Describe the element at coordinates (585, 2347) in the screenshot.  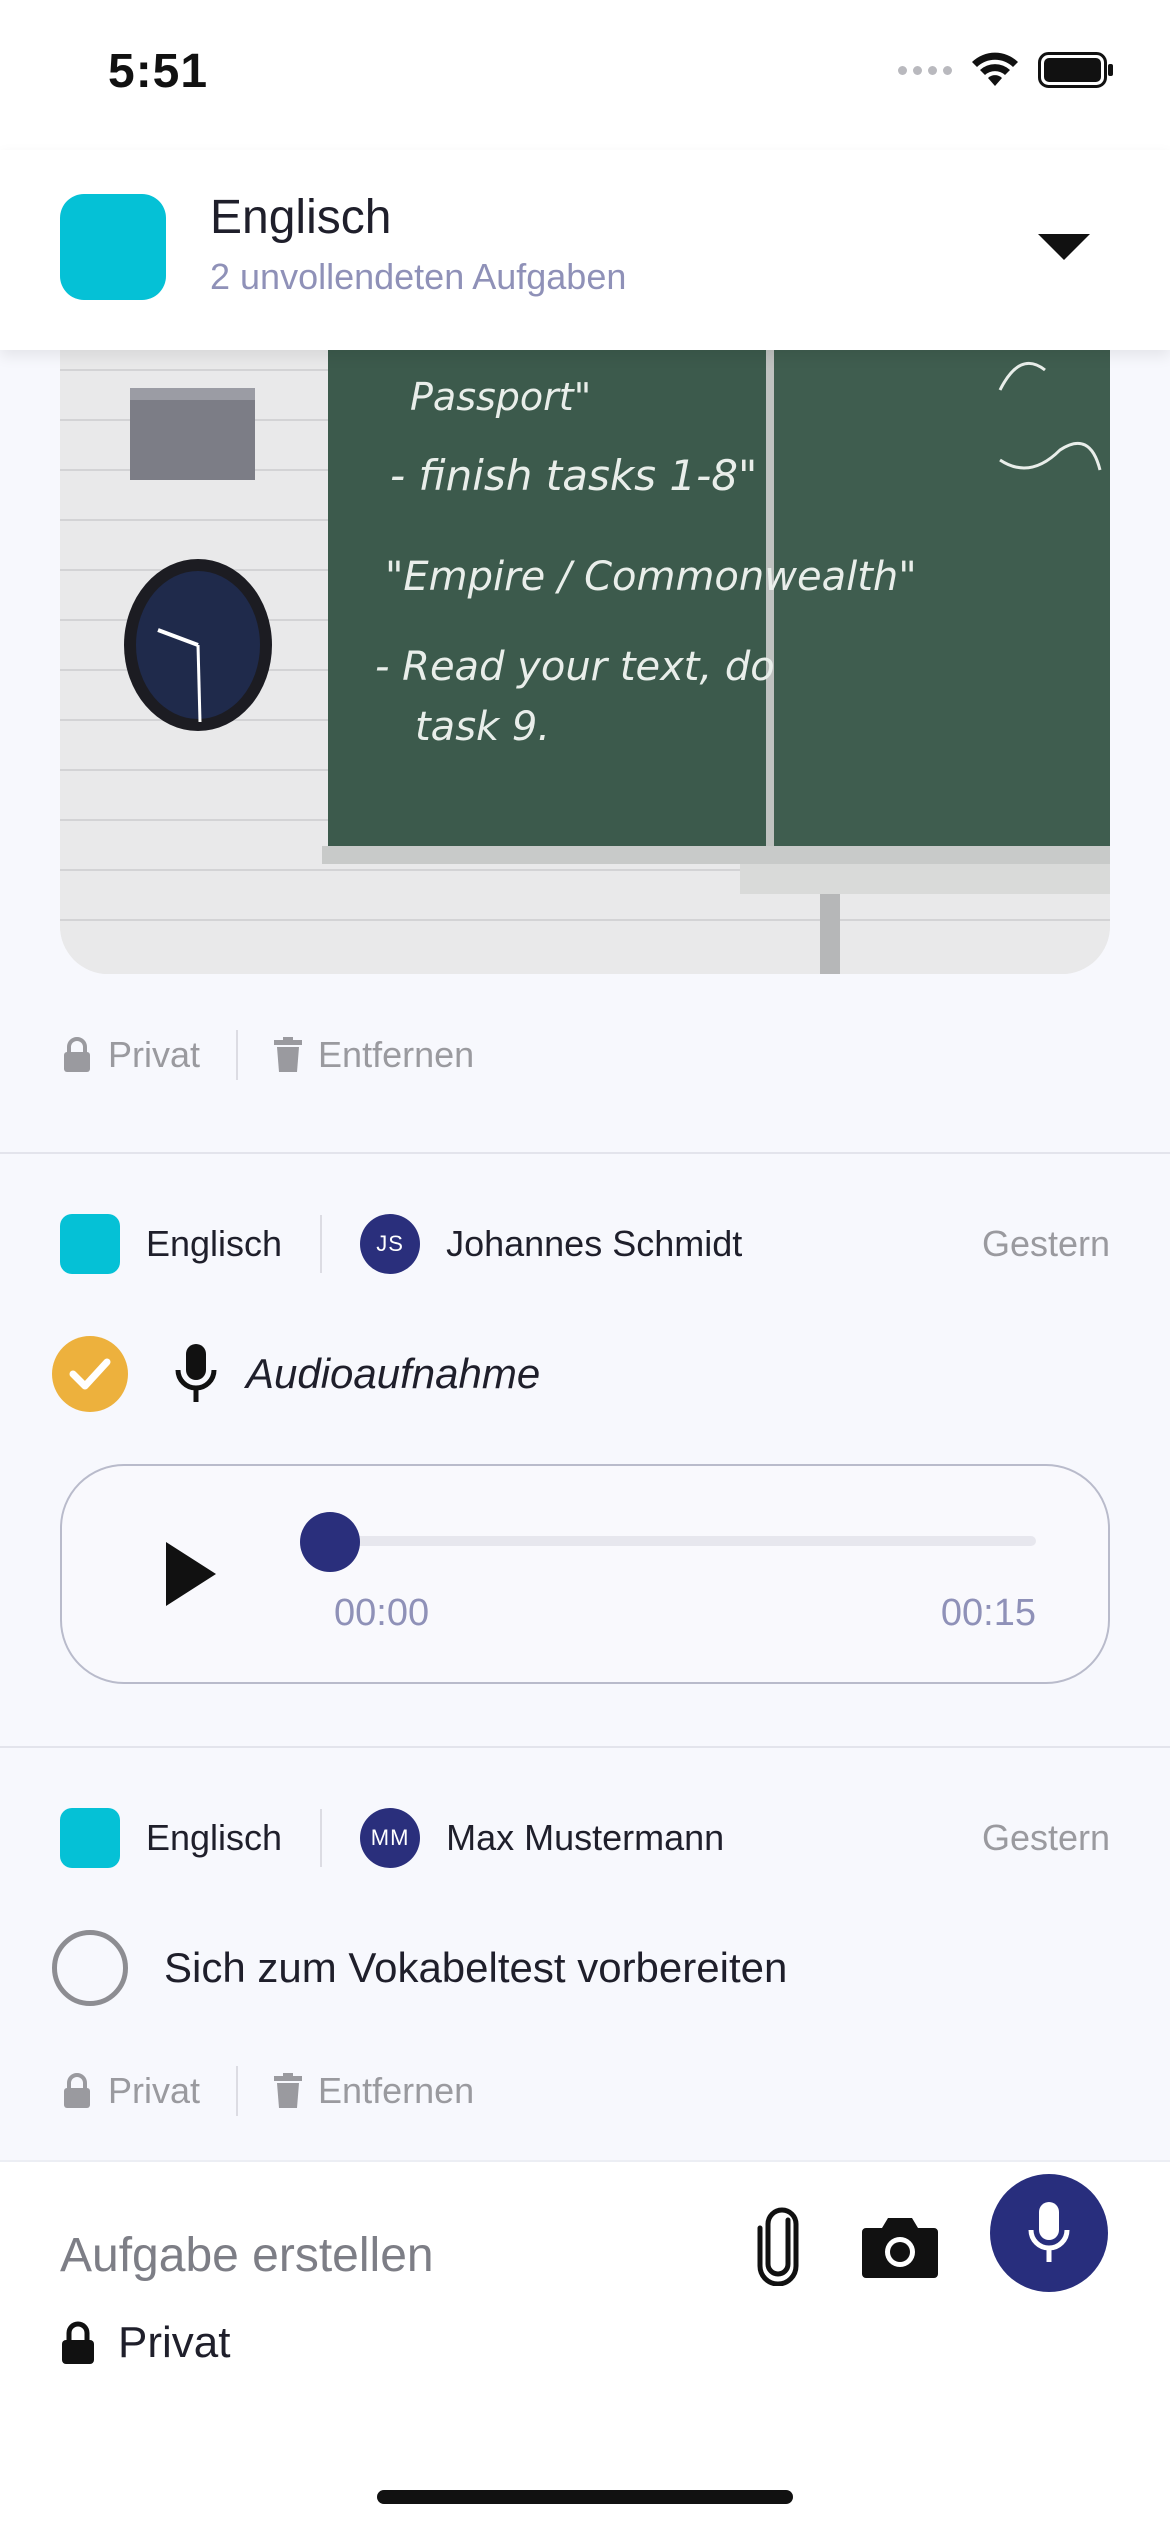
I see `task-composer: Privat` at that location.